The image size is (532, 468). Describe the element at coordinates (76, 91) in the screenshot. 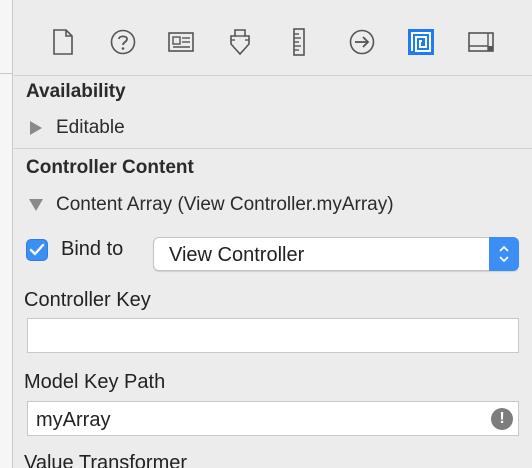

I see `availability-header: Availability` at that location.